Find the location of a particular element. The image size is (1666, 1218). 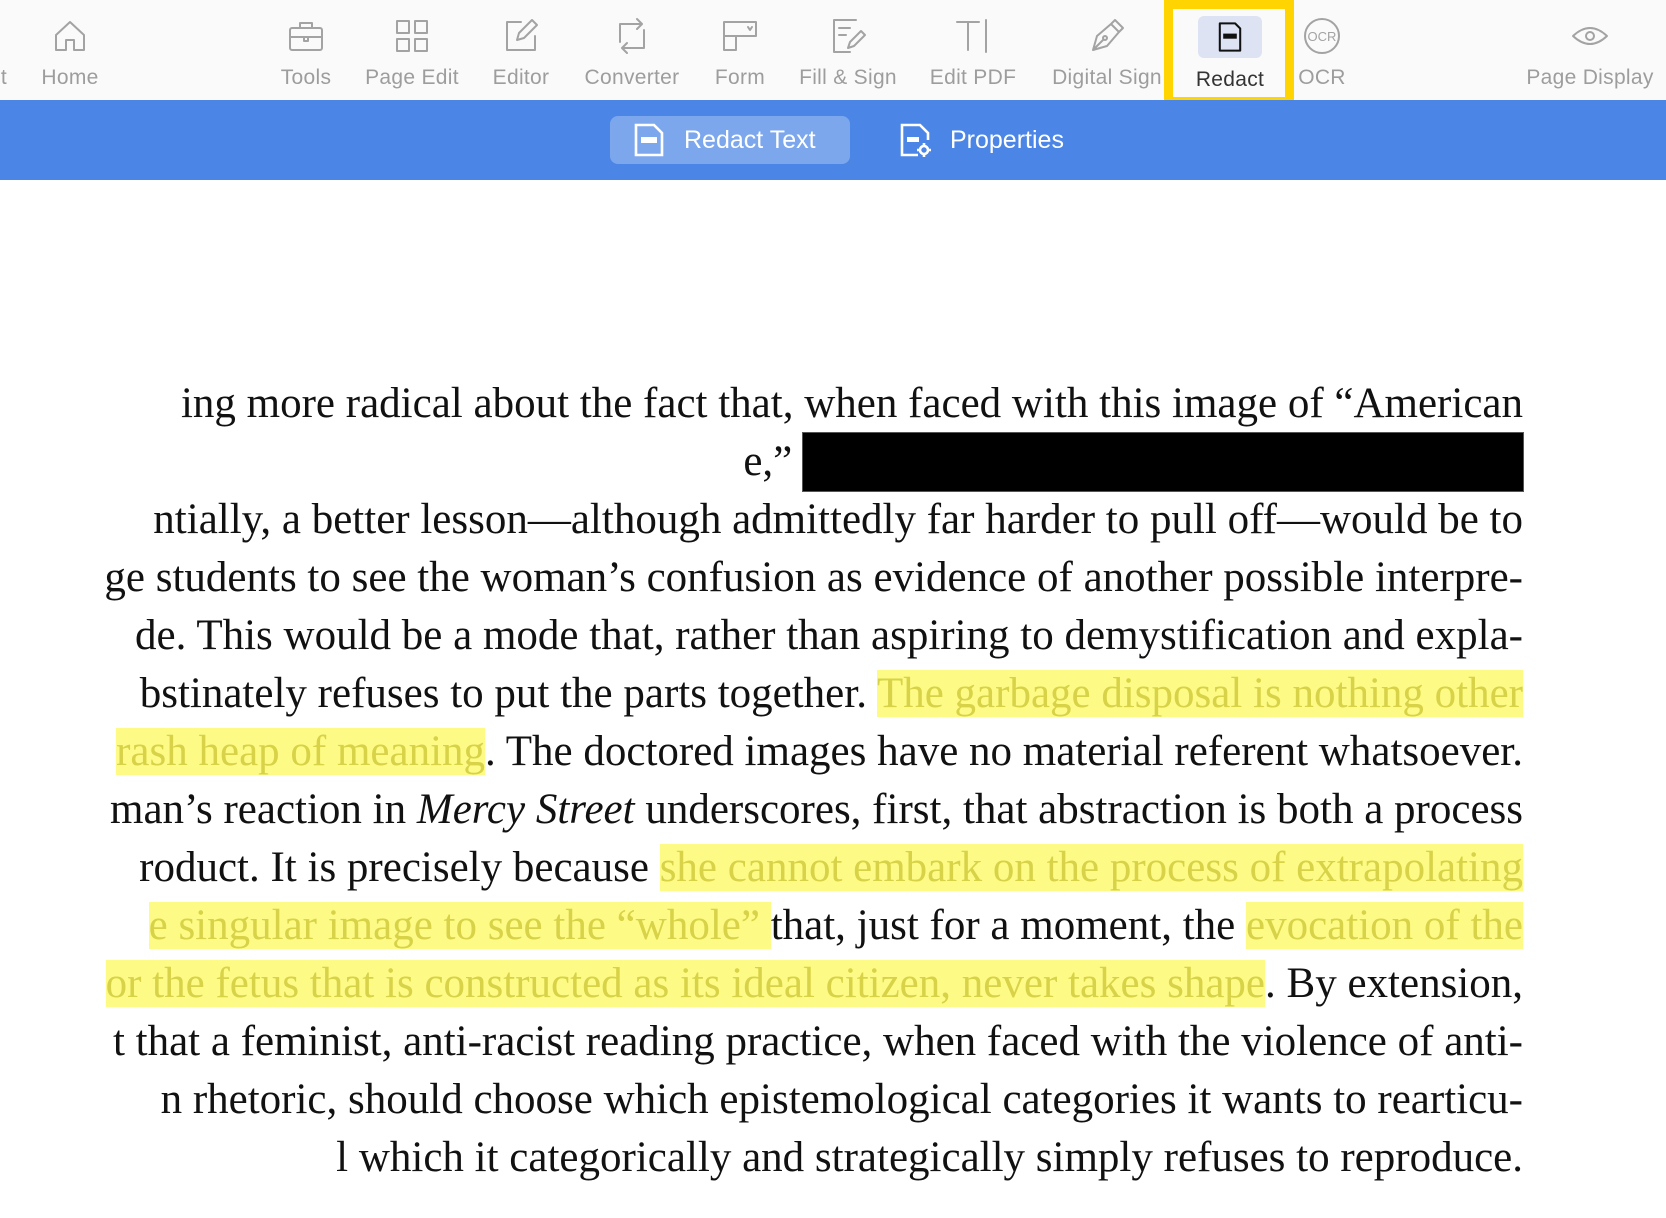

redact-text-icon is located at coordinates (649, 140).